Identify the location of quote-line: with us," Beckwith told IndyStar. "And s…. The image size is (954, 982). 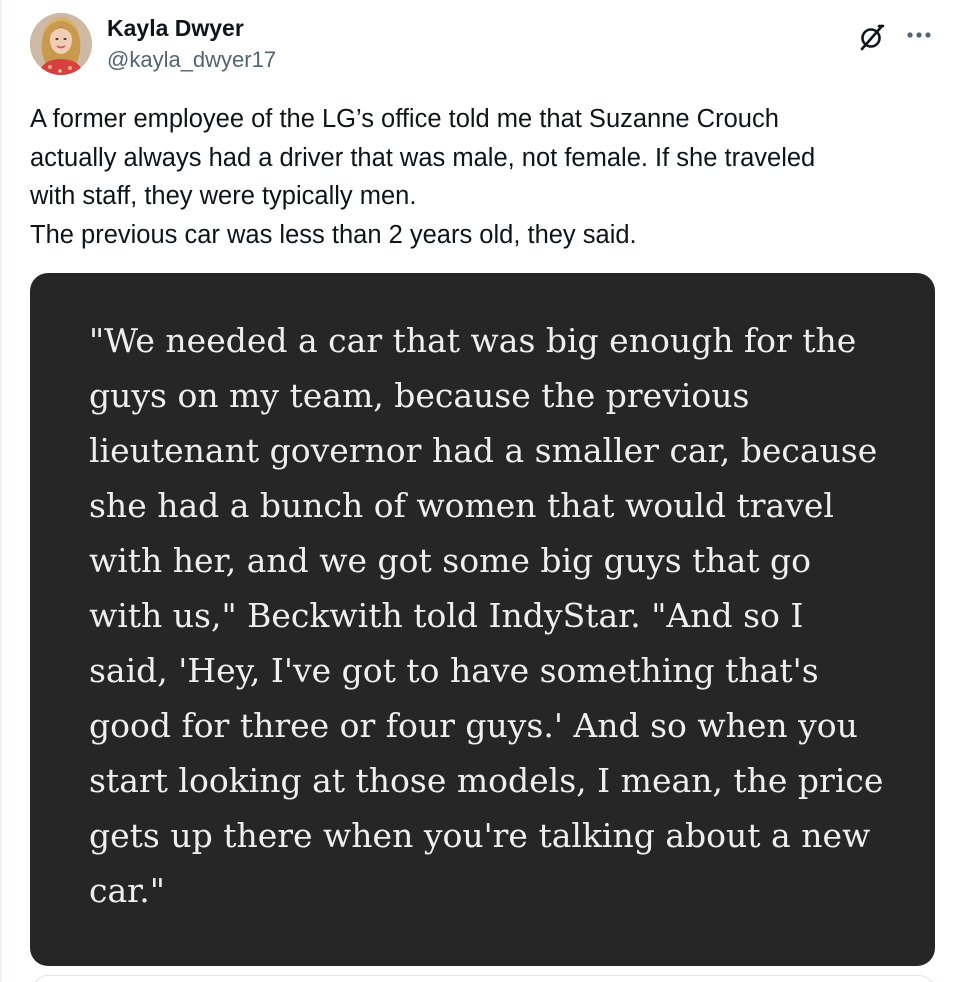
(446, 615).